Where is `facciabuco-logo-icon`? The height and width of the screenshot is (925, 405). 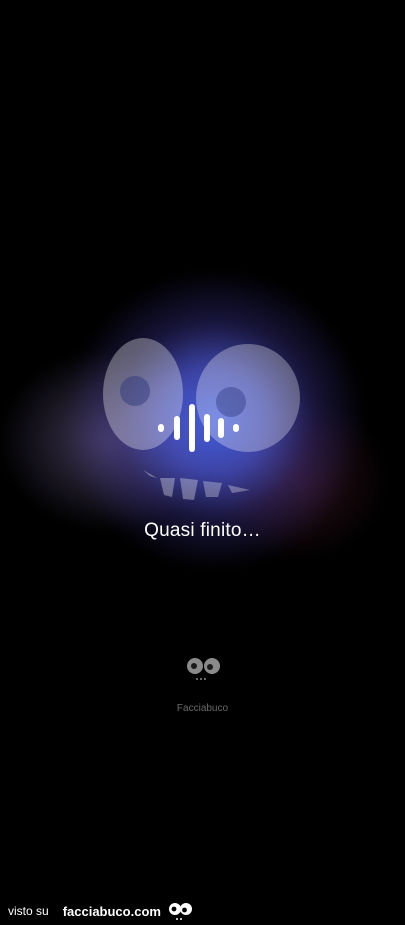
facciabuco-logo-icon is located at coordinates (180, 911).